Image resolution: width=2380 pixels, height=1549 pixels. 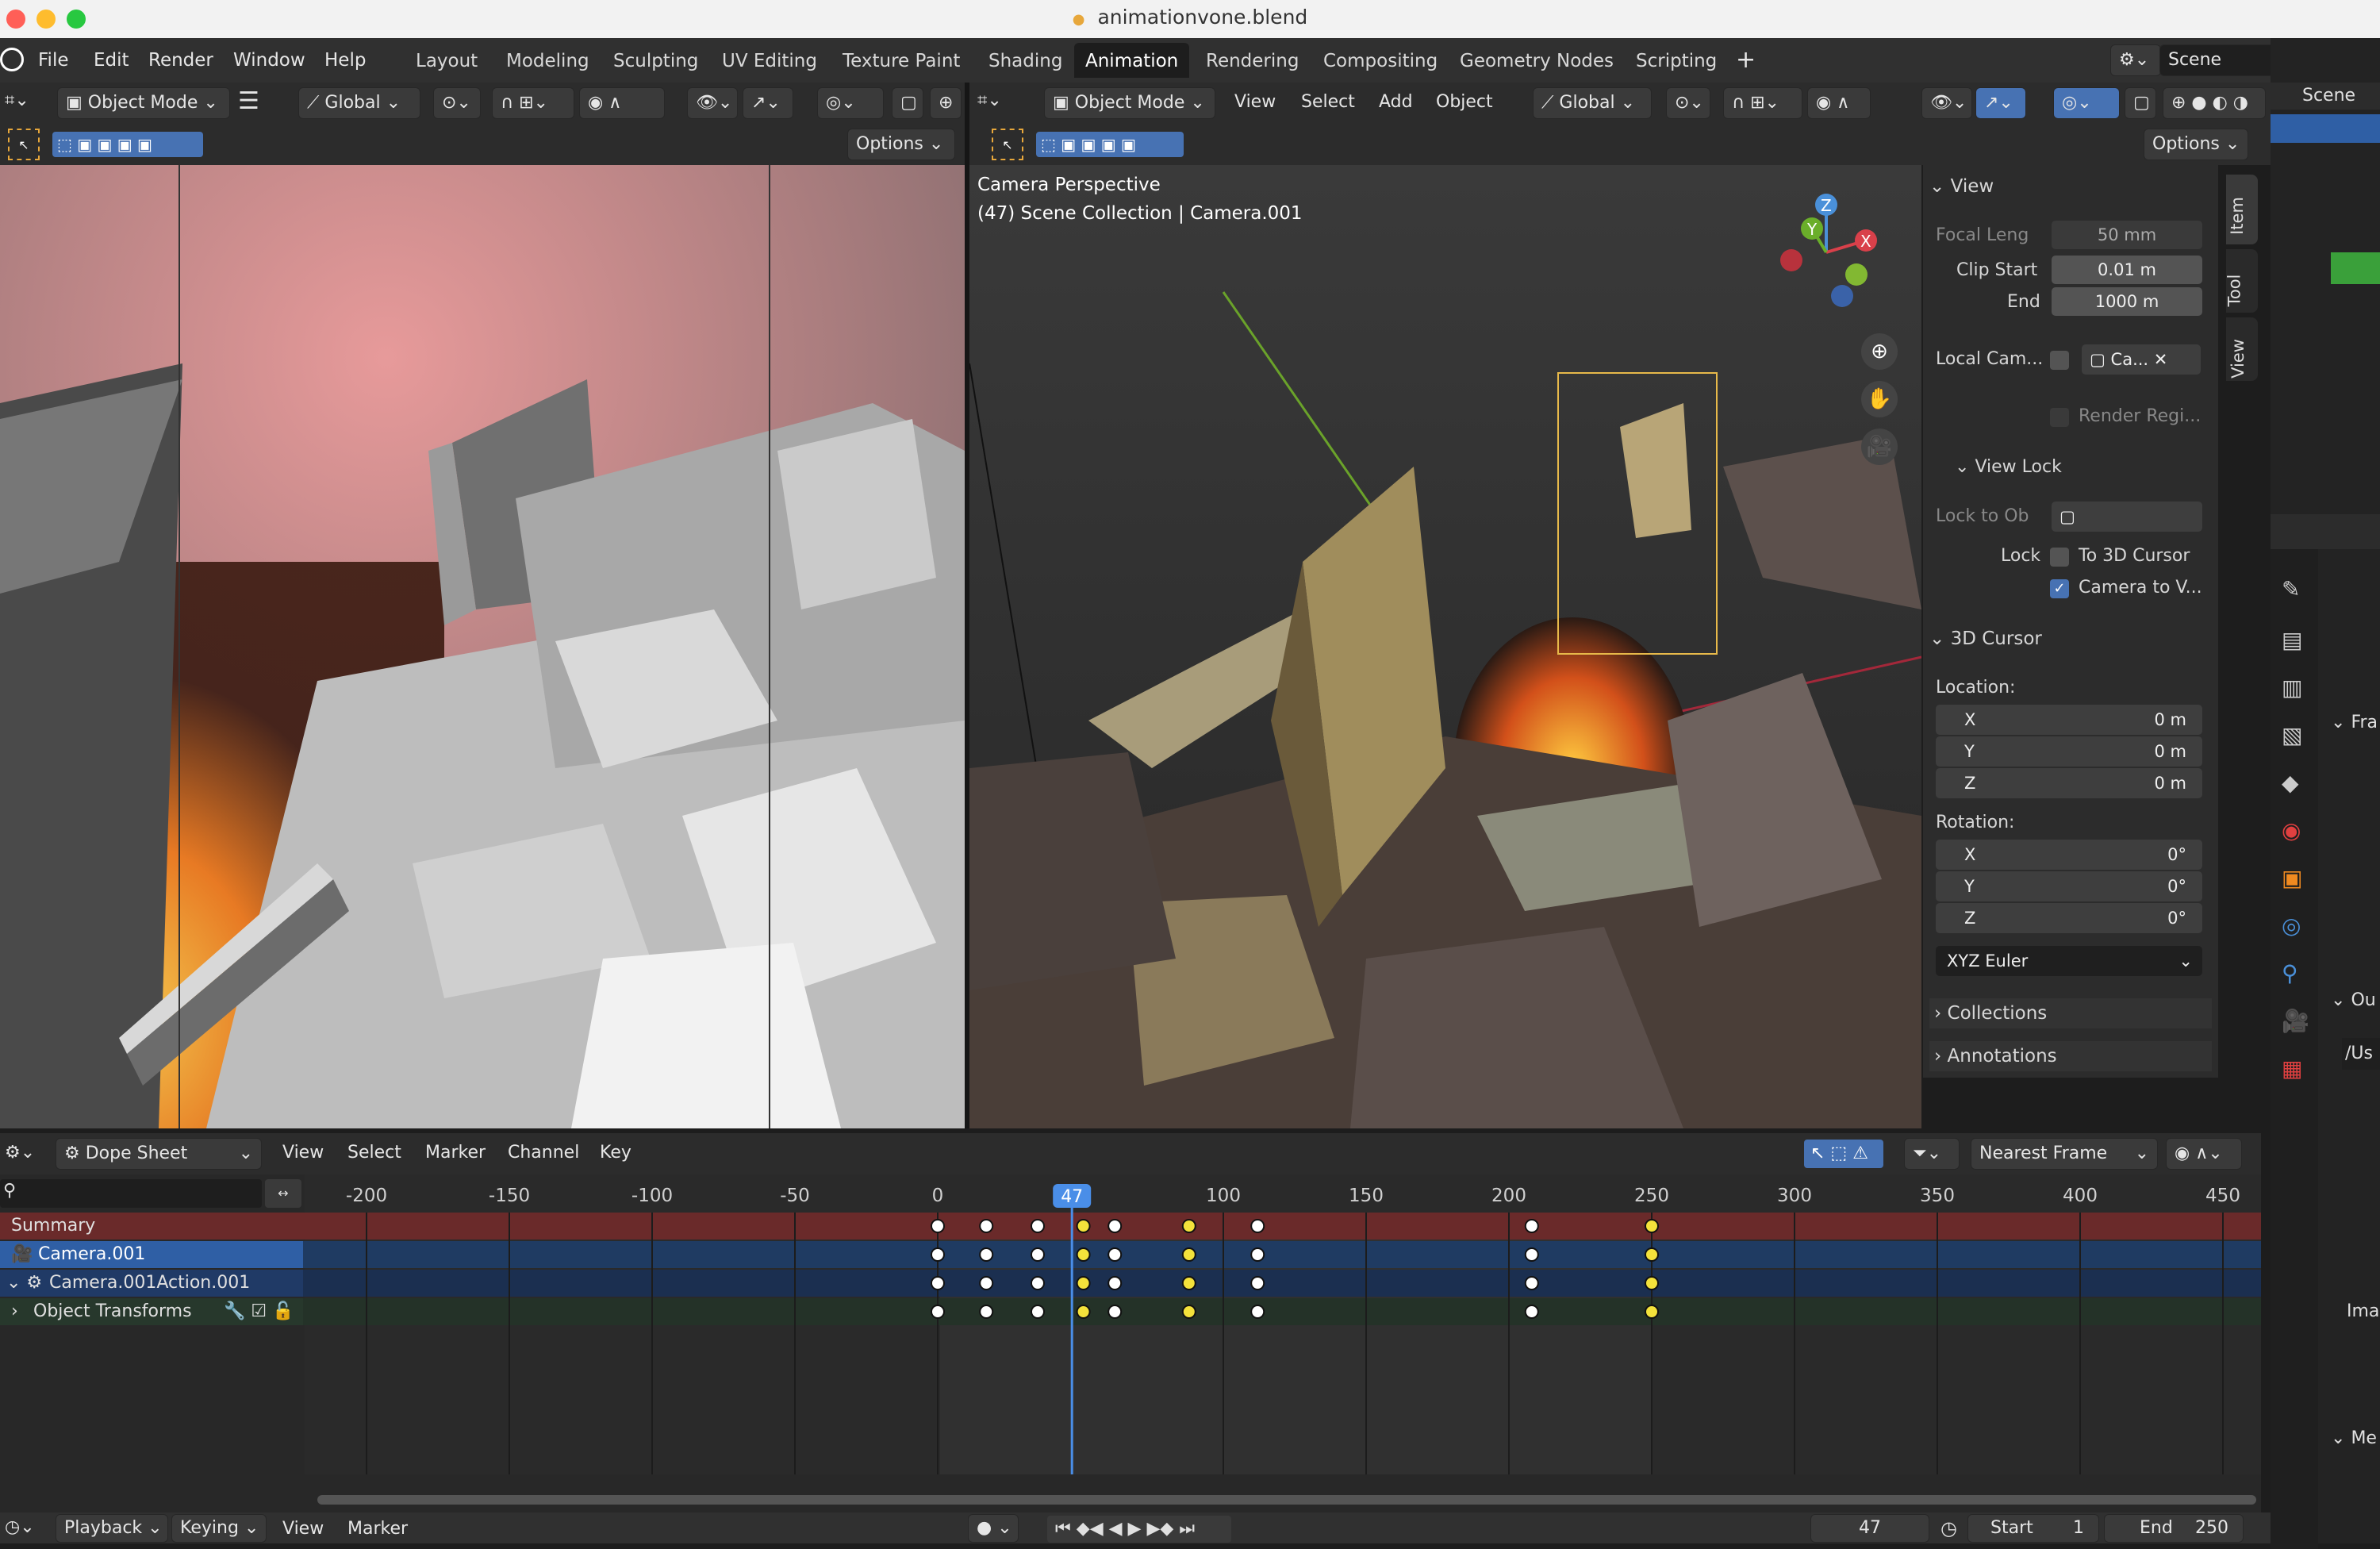 I want to click on timeline-menu-view: View, so click(x=303, y=1529).